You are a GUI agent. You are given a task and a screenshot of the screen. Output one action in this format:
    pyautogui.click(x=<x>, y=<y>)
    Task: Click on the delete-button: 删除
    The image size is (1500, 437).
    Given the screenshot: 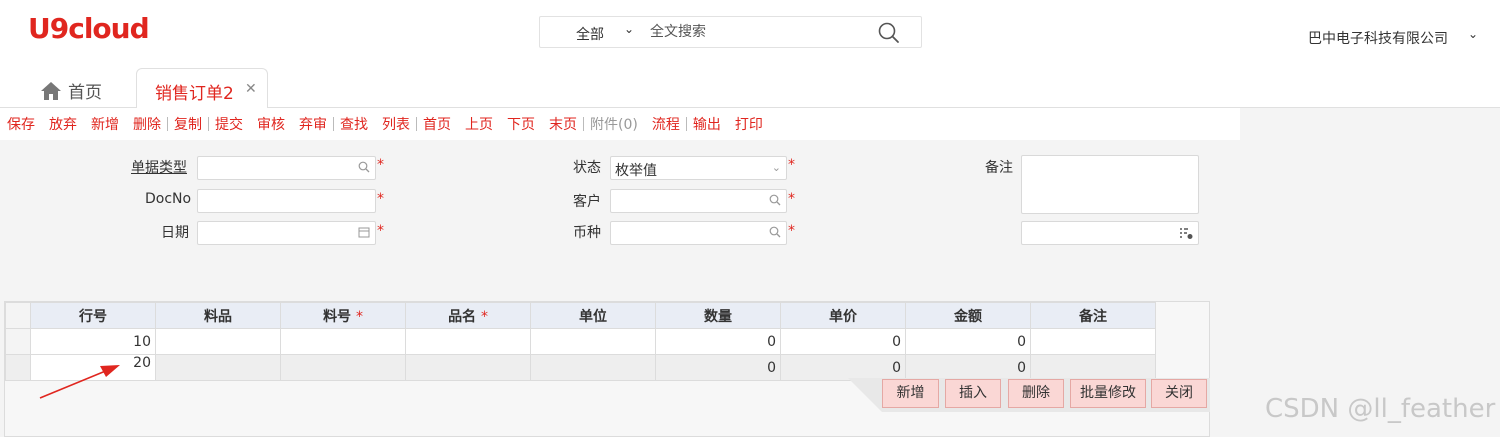 What is the action you would take?
    pyautogui.click(x=147, y=124)
    